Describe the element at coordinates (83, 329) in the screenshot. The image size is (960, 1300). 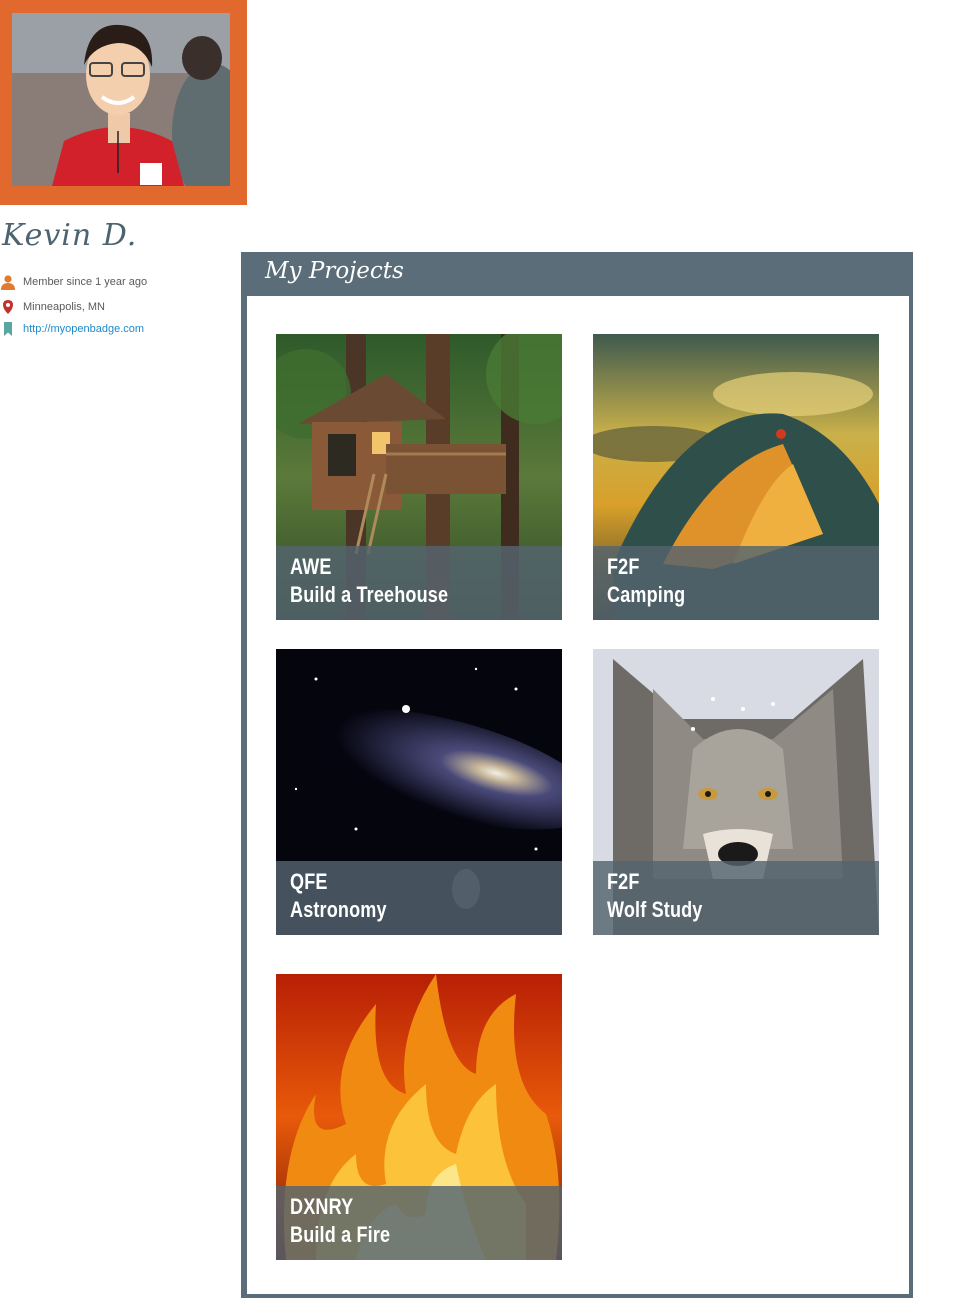
I see `website-link: http://myopenbadge.com` at that location.